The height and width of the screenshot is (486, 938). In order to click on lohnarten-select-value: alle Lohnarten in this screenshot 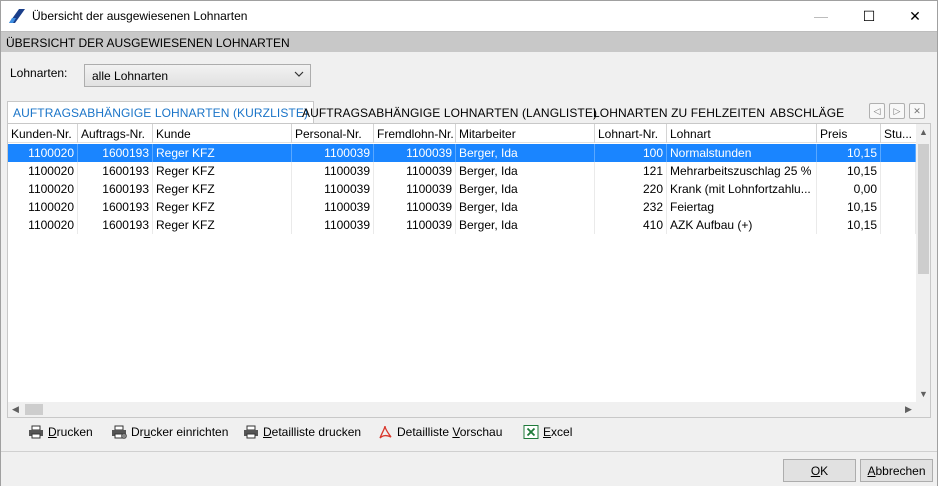, I will do `click(130, 76)`.